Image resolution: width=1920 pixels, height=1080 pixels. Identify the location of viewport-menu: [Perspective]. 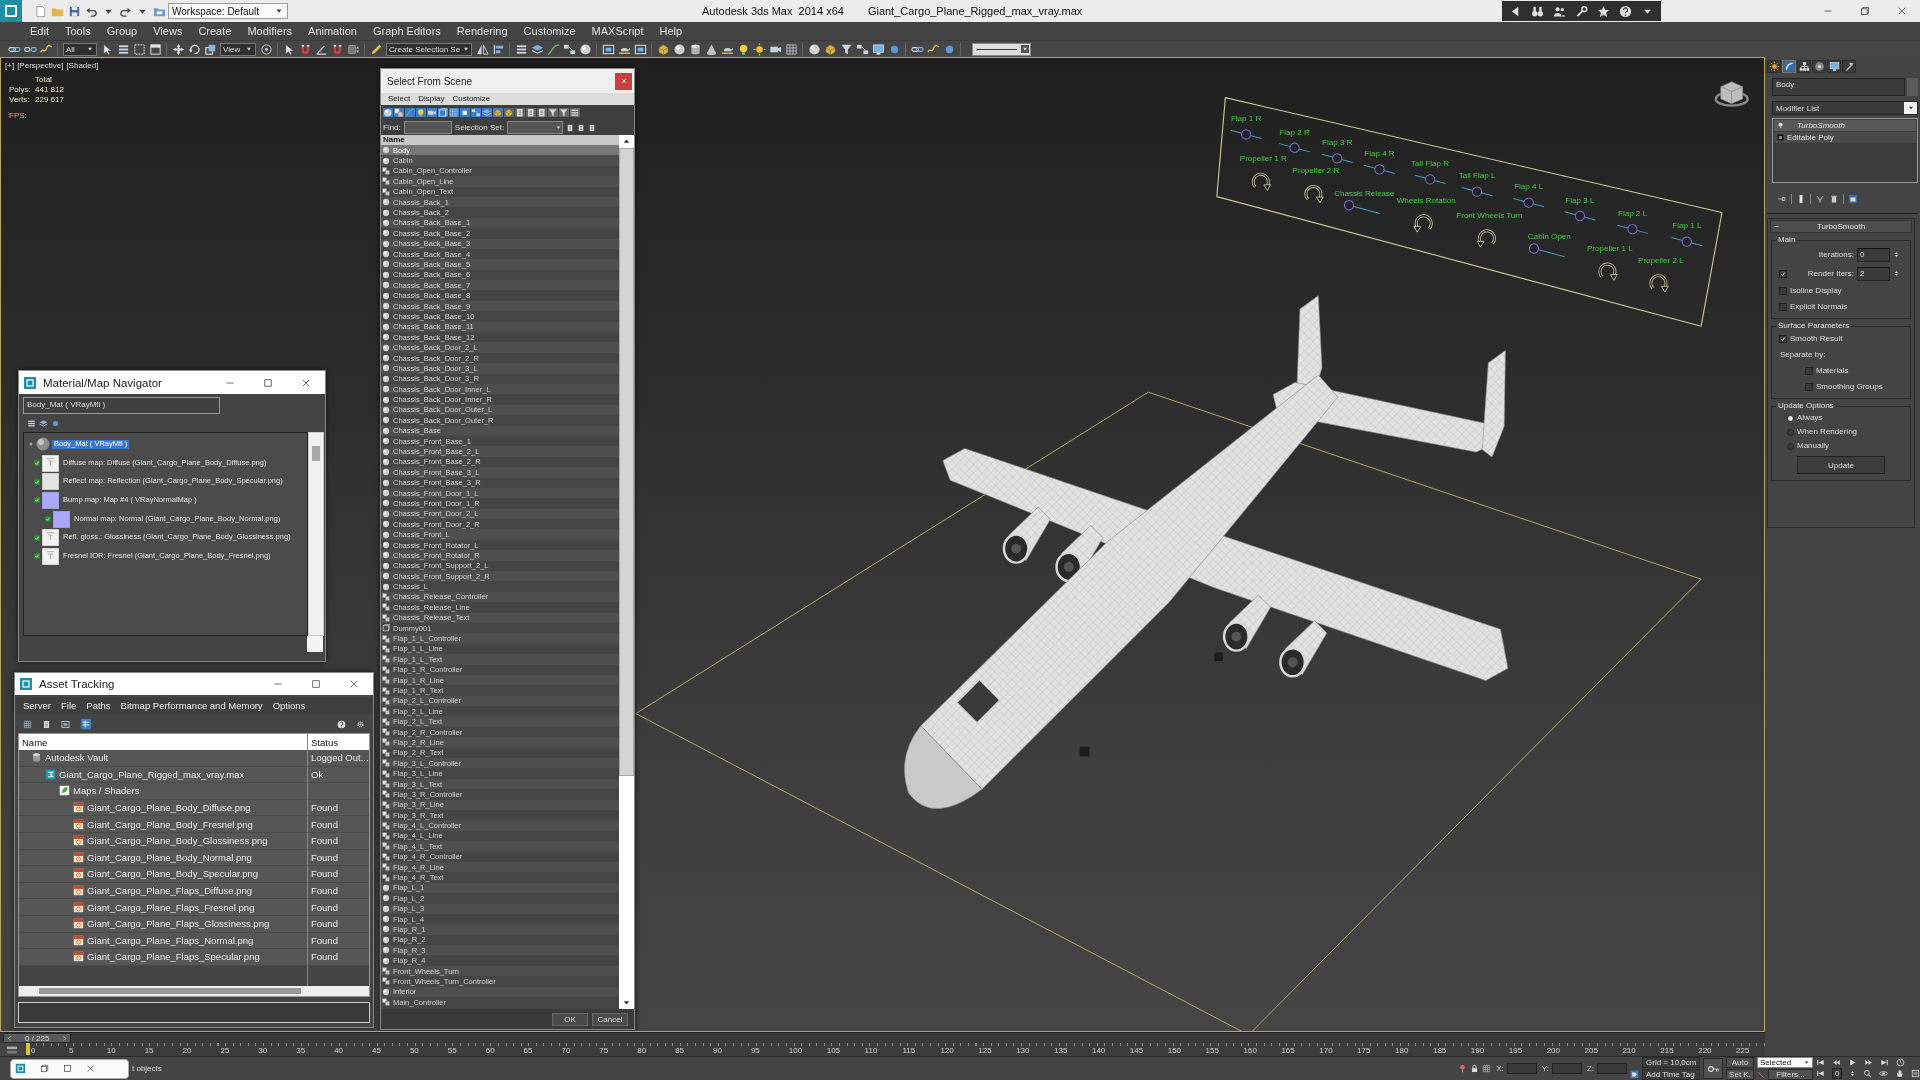
(40, 66).